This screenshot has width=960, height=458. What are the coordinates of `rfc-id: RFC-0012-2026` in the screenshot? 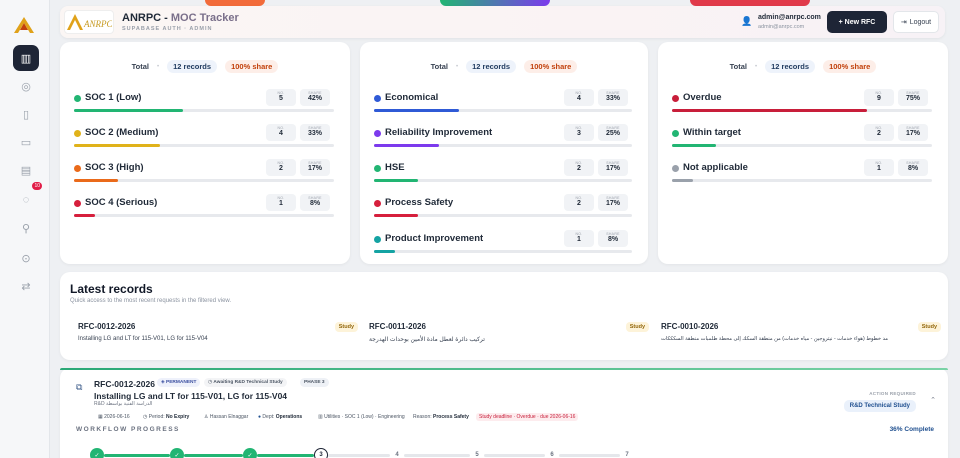 It's located at (124, 384).